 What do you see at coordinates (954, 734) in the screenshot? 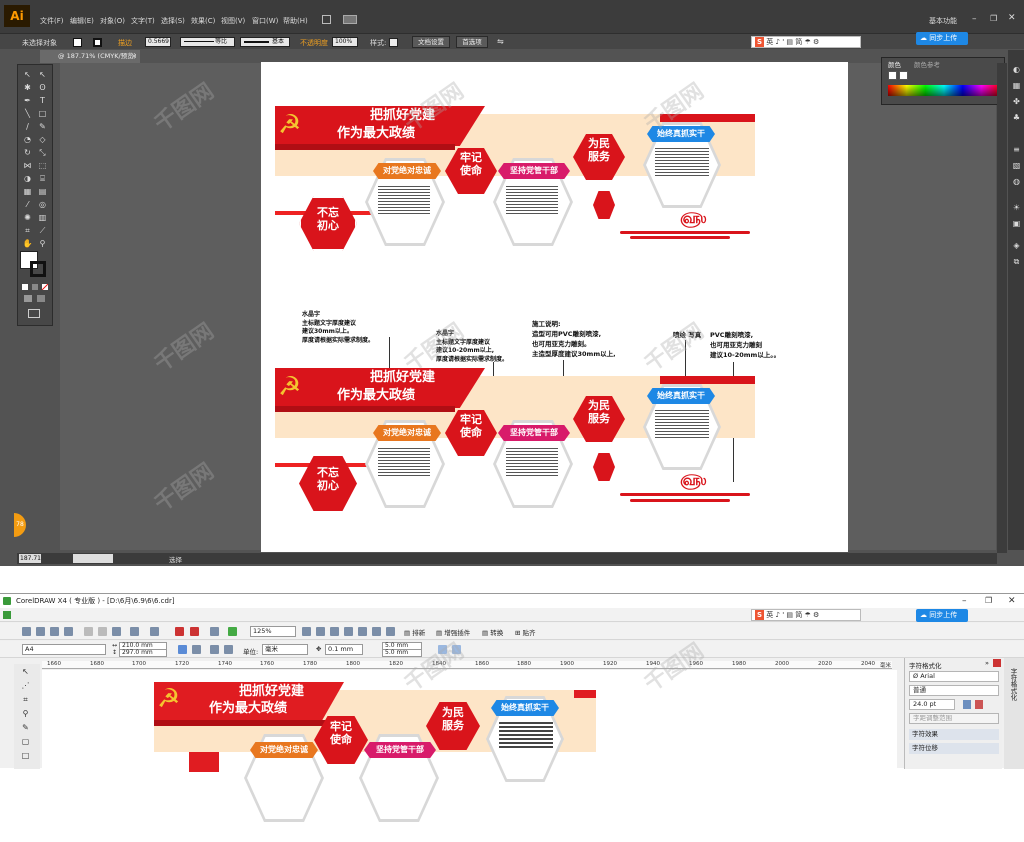
I see `character-effects-section: 字符效果` at bounding box center [954, 734].